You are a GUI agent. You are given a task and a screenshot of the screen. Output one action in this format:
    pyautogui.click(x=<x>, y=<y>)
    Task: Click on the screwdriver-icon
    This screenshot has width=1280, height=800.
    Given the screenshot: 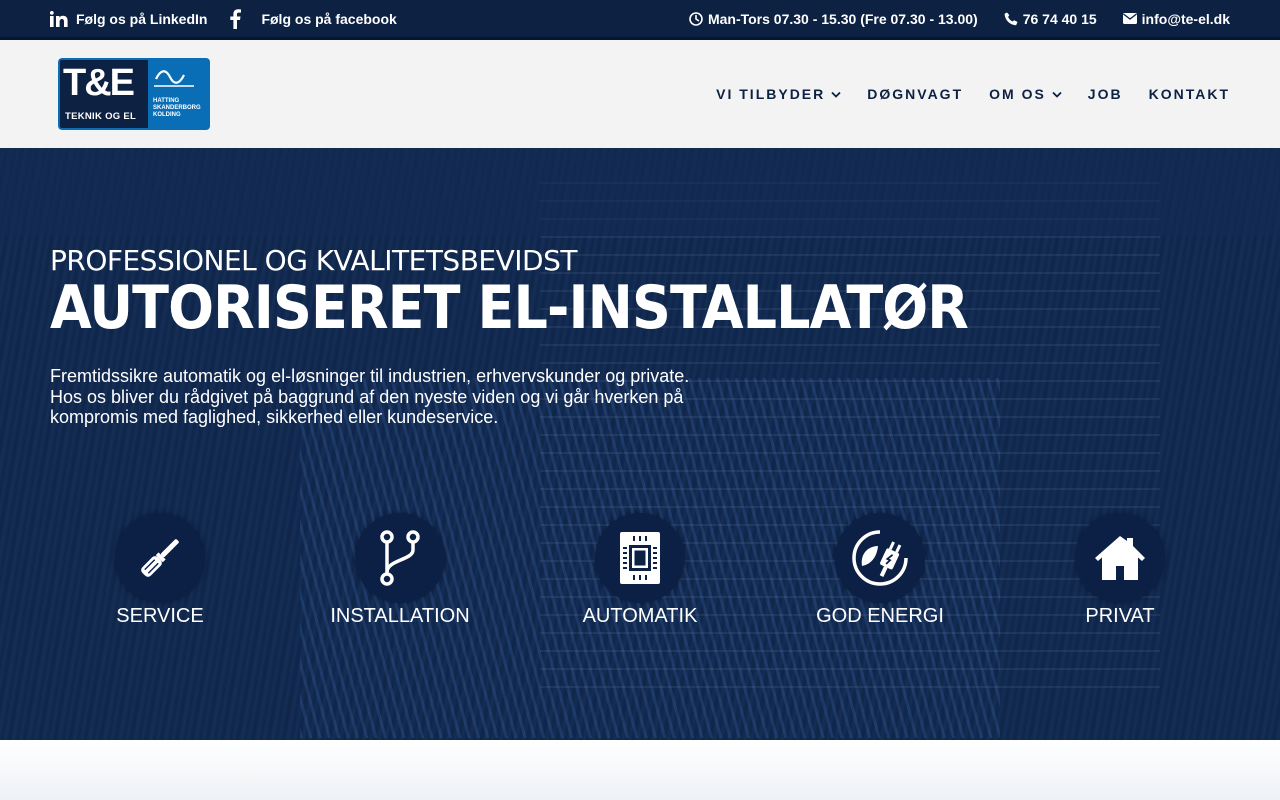 What is the action you would take?
    pyautogui.click(x=160, y=558)
    